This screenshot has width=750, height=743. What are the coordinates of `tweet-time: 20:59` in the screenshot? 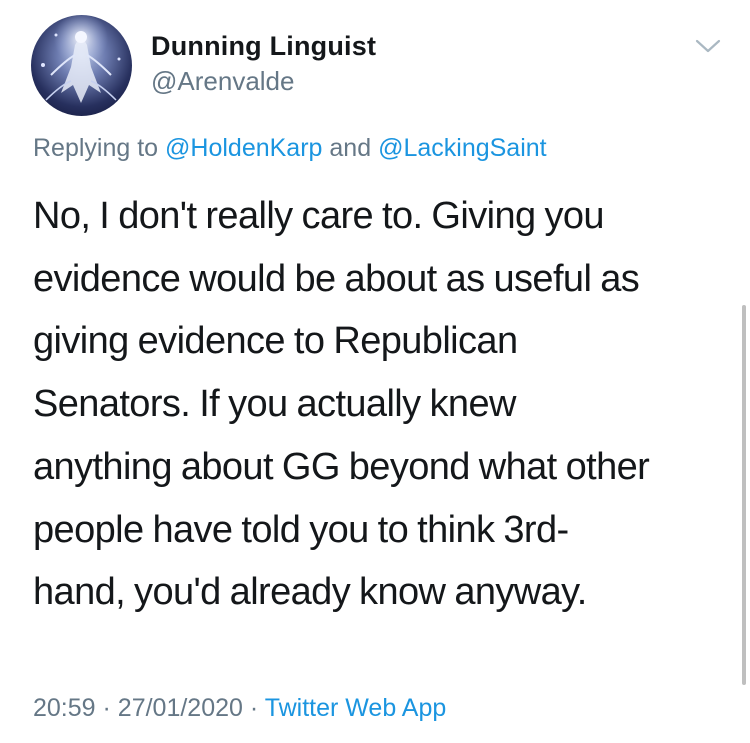 It's located at (64, 708).